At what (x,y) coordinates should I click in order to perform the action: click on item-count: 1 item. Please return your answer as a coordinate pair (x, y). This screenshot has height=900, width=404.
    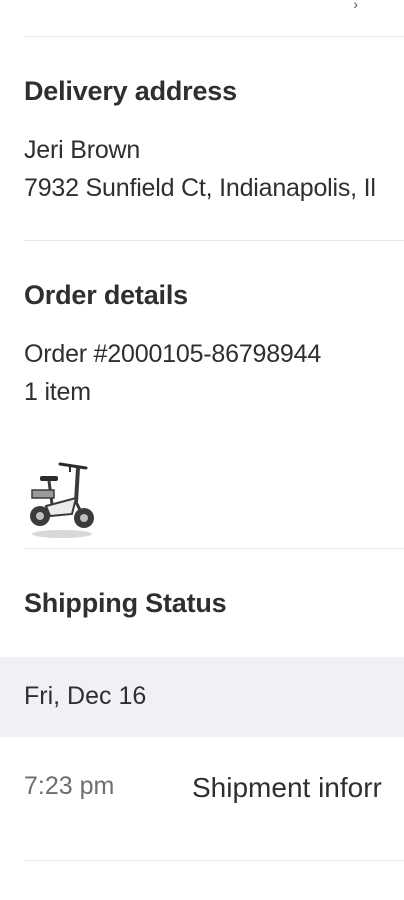
    Looking at the image, I should click on (57, 392).